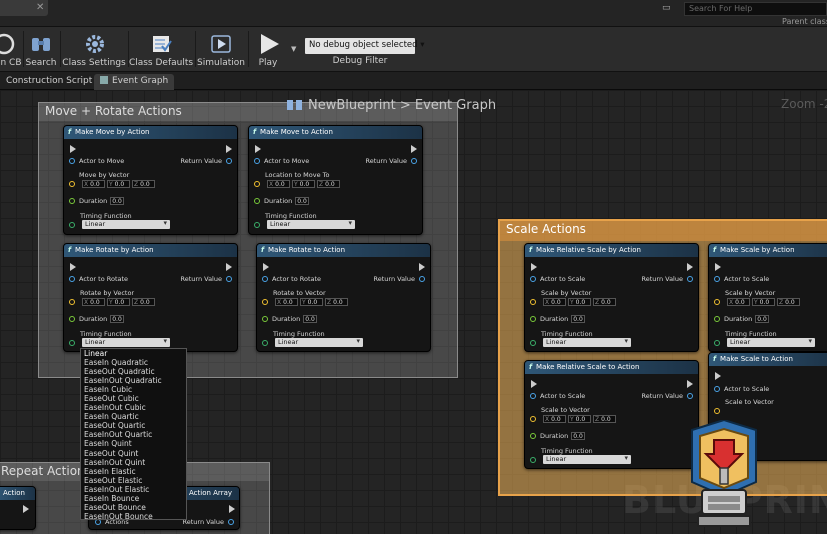  Describe the element at coordinates (161, 49) in the screenshot. I see `class-defaults-button: Class Defaults` at that location.